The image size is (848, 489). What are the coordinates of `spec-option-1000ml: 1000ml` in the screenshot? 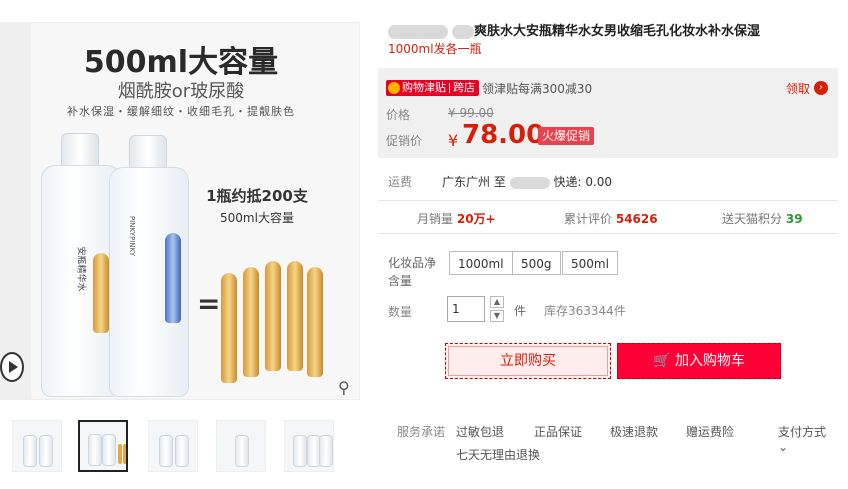 It's located at (481, 263).